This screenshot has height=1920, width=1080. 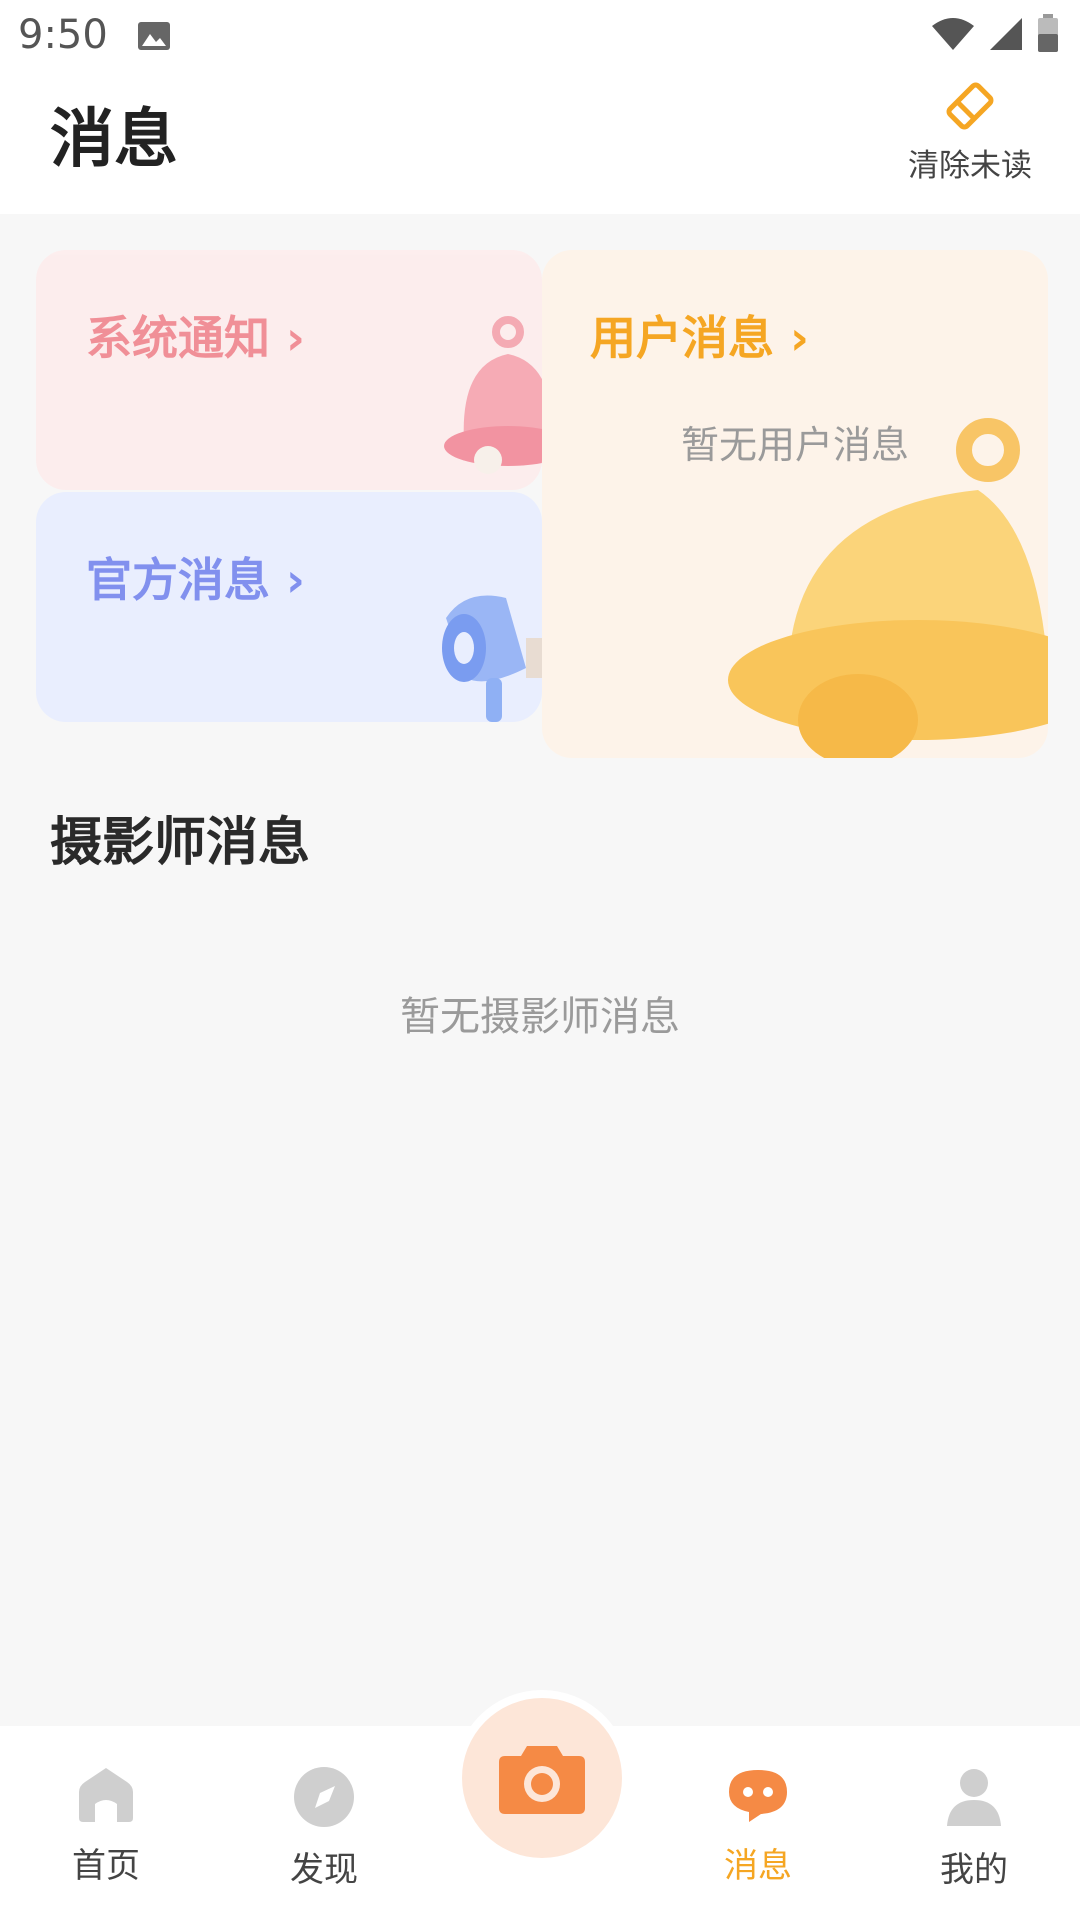 I want to click on clear-unread-button: 清除未读, so click(x=970, y=133).